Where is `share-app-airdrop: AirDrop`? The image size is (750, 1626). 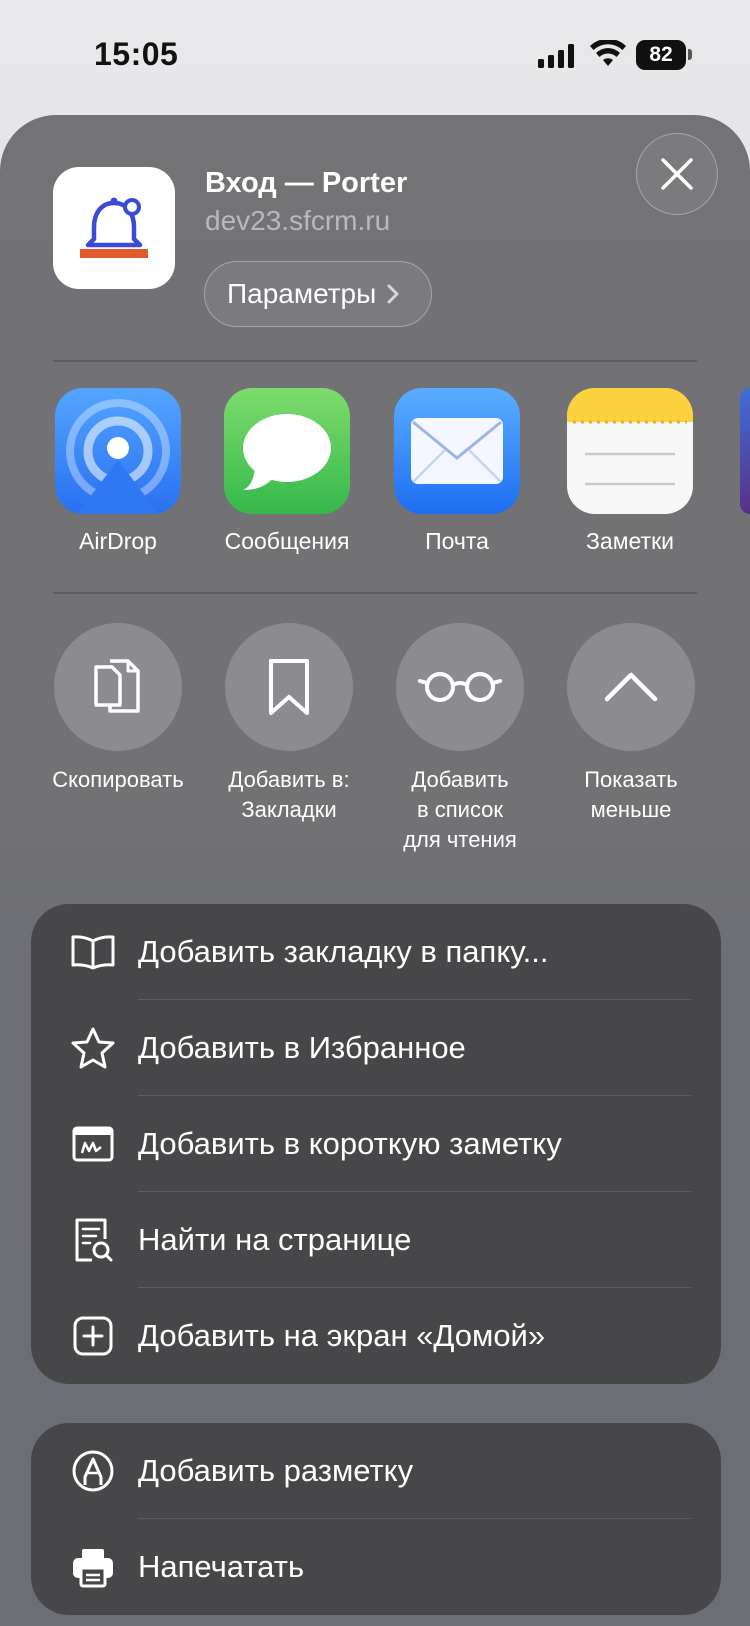
share-app-airdrop: AirDrop is located at coordinates (118, 471).